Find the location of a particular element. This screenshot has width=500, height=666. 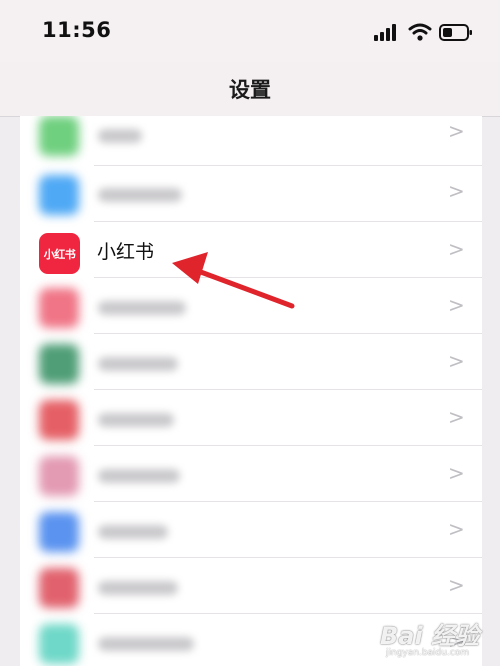

watermark: Bai 经验 jingyan.baidu.com is located at coordinates (420, 637).